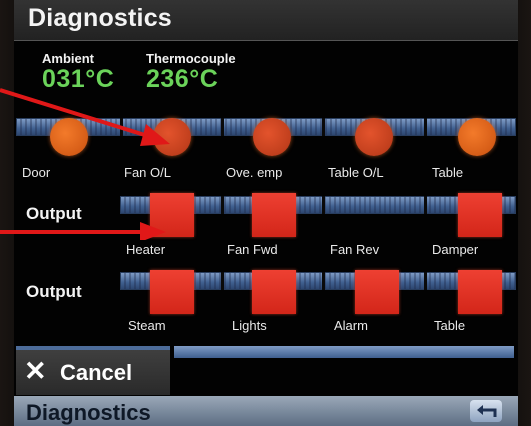 This screenshot has height=426, width=531. What do you see at coordinates (355, 249) in the screenshot?
I see `fan-rev-label: Fan Rev` at bounding box center [355, 249].